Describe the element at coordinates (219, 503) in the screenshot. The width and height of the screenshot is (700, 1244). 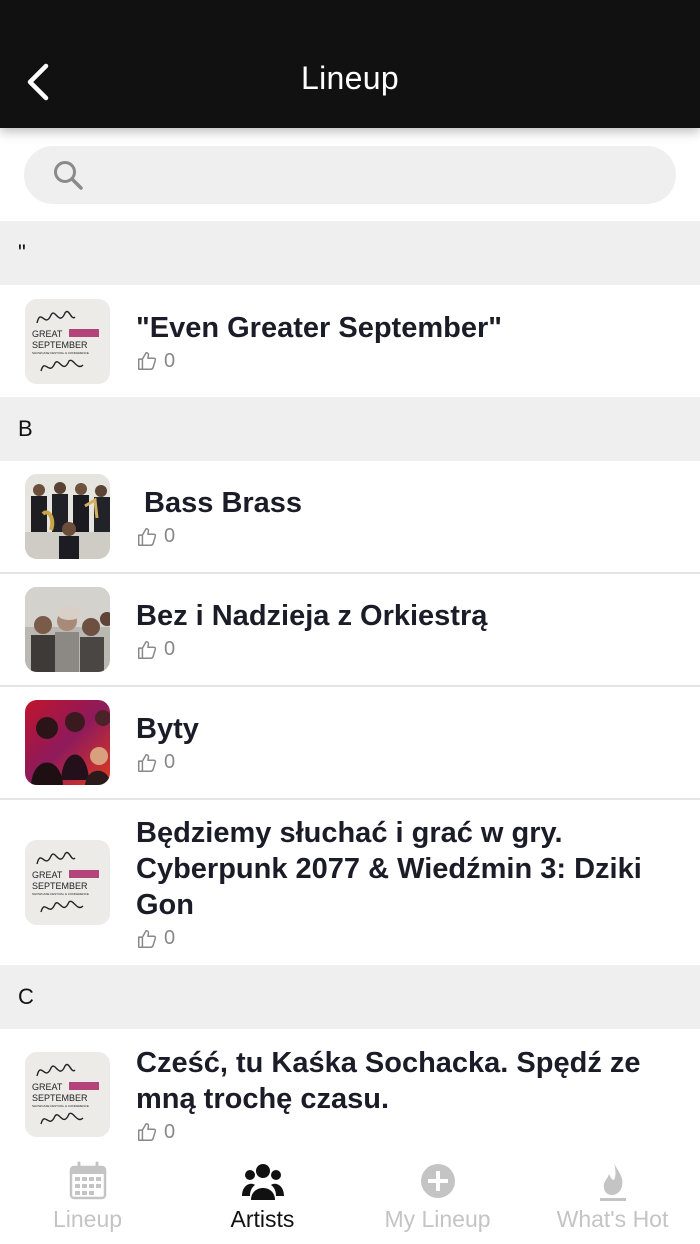
I see `artist-name: Bass Brass` at that location.